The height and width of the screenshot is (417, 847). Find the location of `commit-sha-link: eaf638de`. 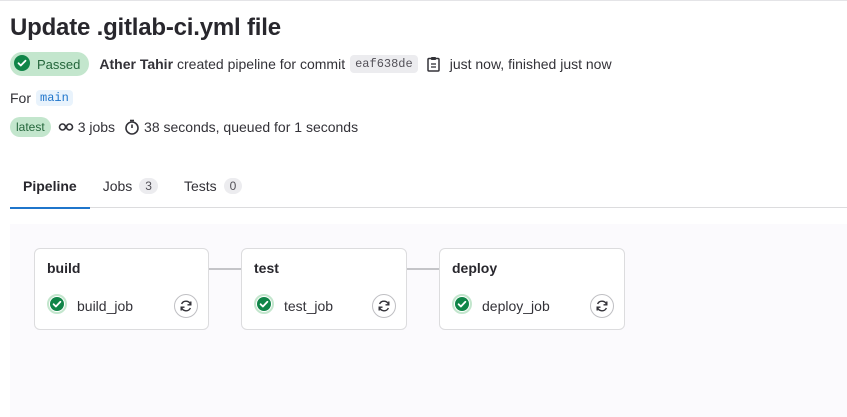

commit-sha-link: eaf638de is located at coordinates (384, 64).